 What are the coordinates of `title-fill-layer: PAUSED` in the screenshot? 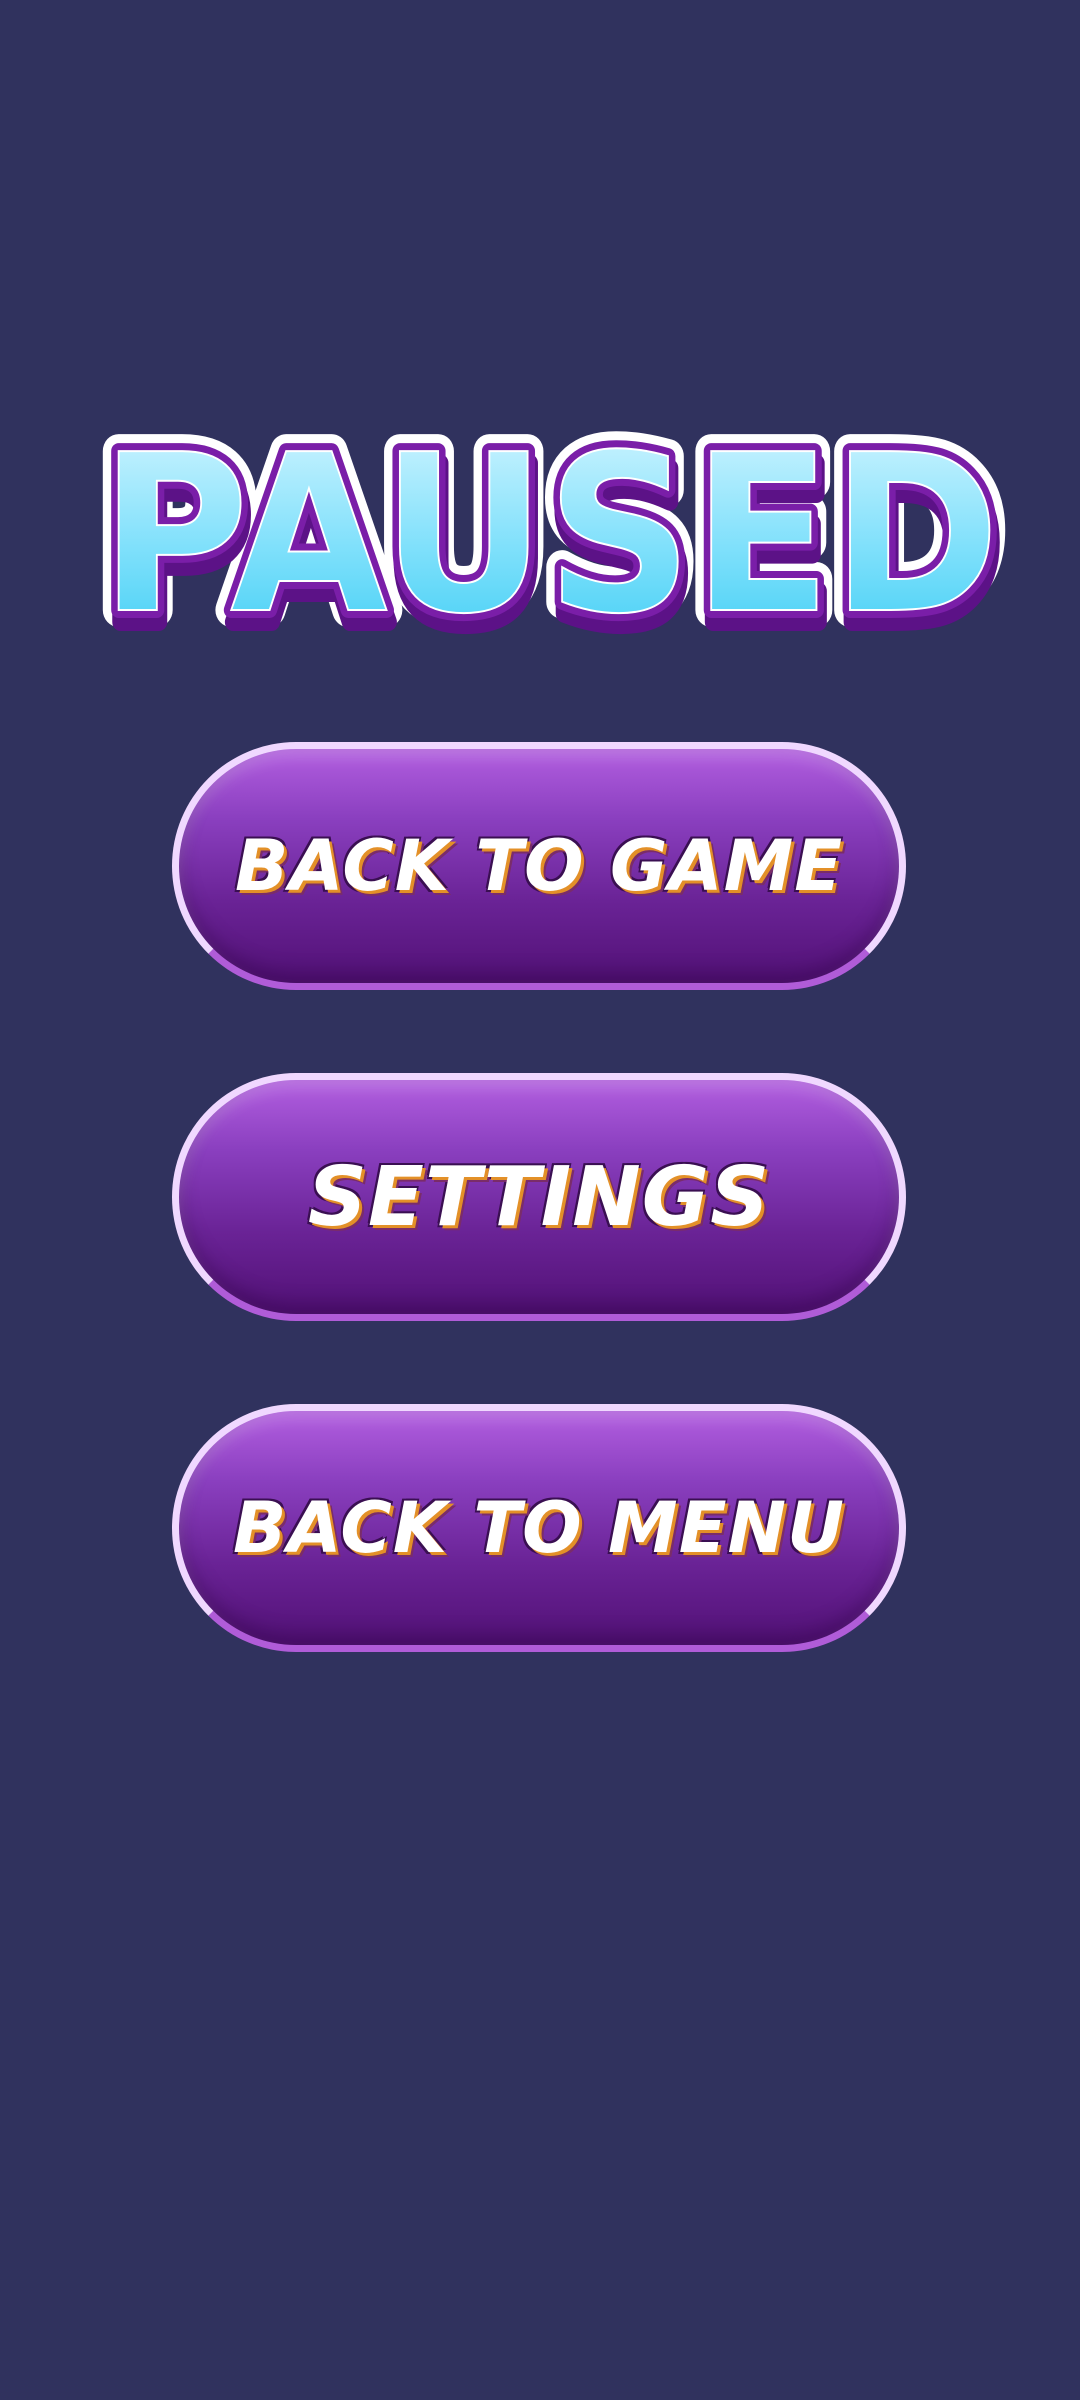 It's located at (550, 535).